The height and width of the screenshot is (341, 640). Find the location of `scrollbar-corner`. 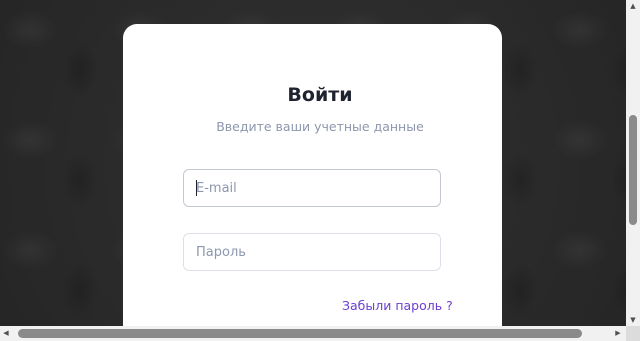

scrollbar-corner is located at coordinates (633, 333).